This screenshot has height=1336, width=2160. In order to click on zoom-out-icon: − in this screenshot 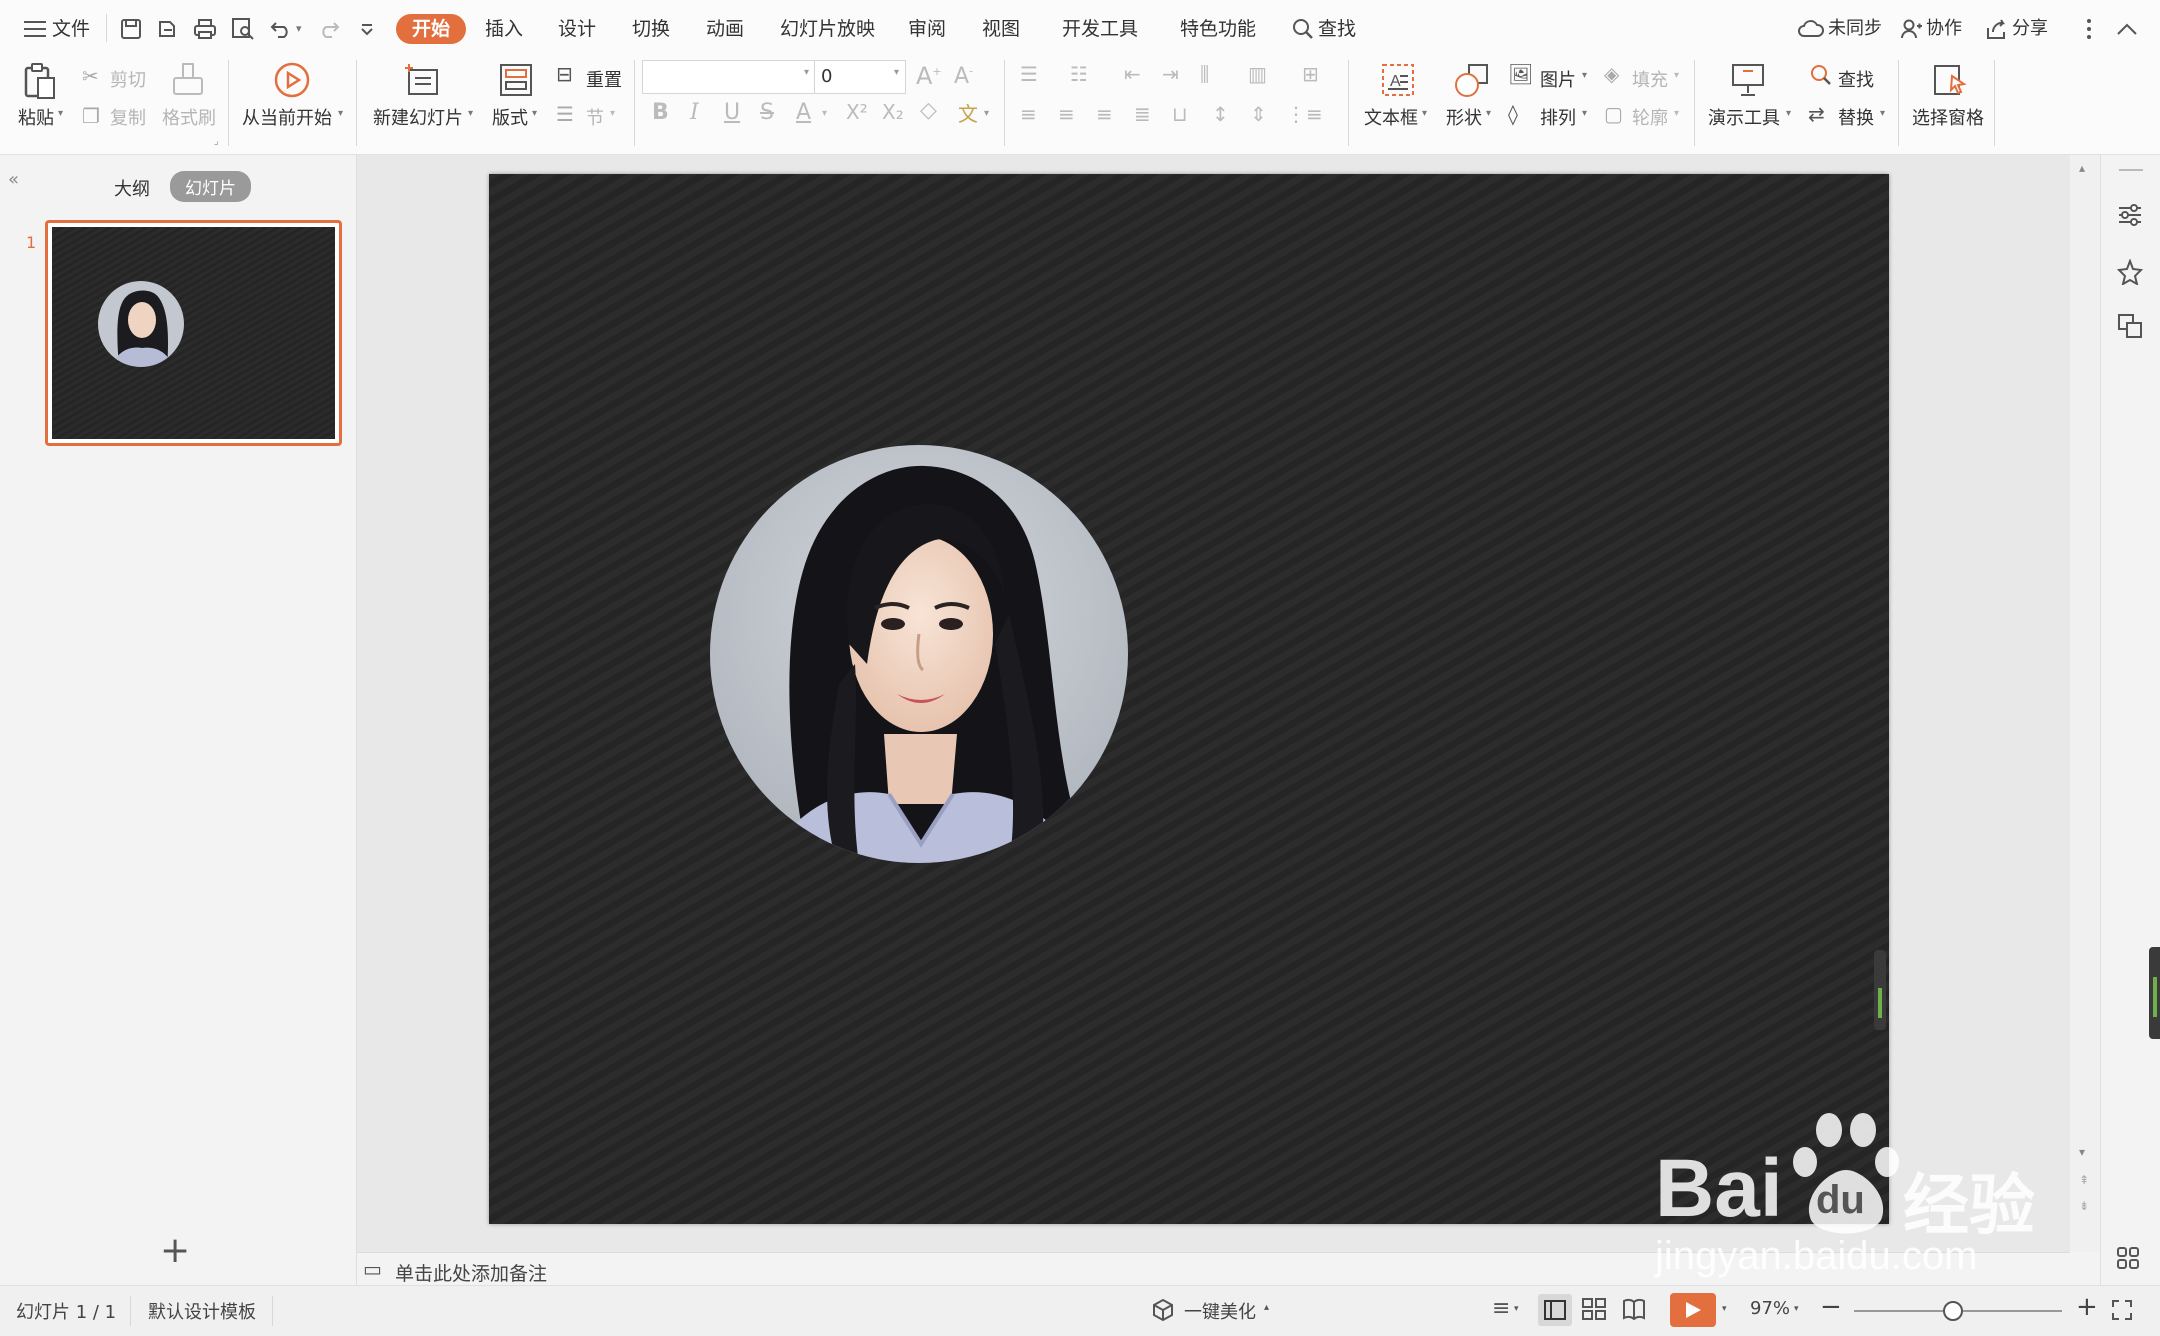, I will do `click(1831, 1307)`.